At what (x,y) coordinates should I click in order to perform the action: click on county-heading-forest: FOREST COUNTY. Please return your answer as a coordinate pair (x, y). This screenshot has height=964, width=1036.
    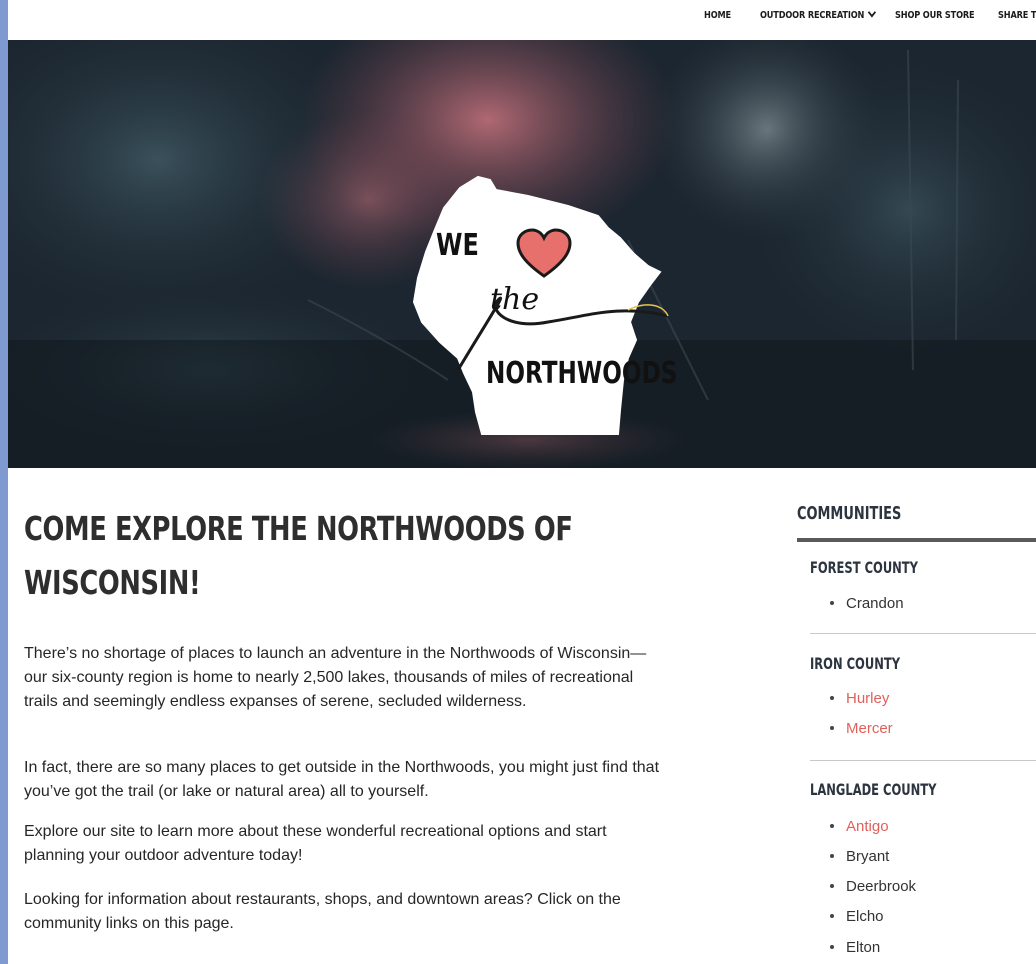
    Looking at the image, I should click on (864, 567).